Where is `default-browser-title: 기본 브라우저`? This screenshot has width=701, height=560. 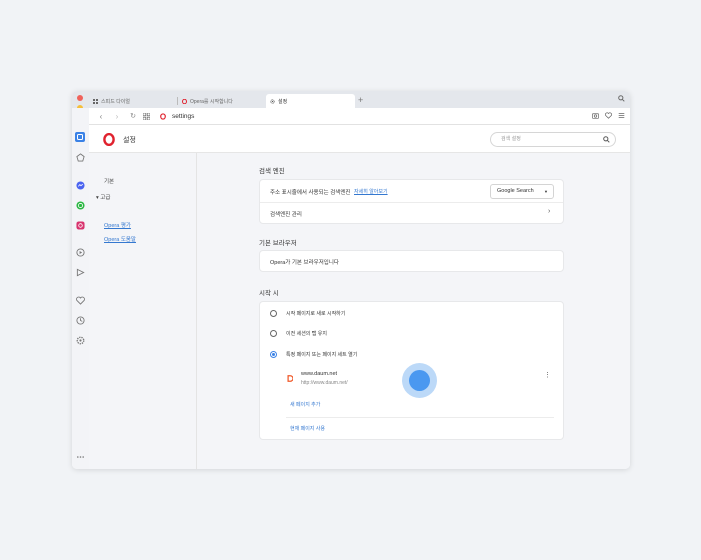
default-browser-title: 기본 브라우저 is located at coordinates (278, 243).